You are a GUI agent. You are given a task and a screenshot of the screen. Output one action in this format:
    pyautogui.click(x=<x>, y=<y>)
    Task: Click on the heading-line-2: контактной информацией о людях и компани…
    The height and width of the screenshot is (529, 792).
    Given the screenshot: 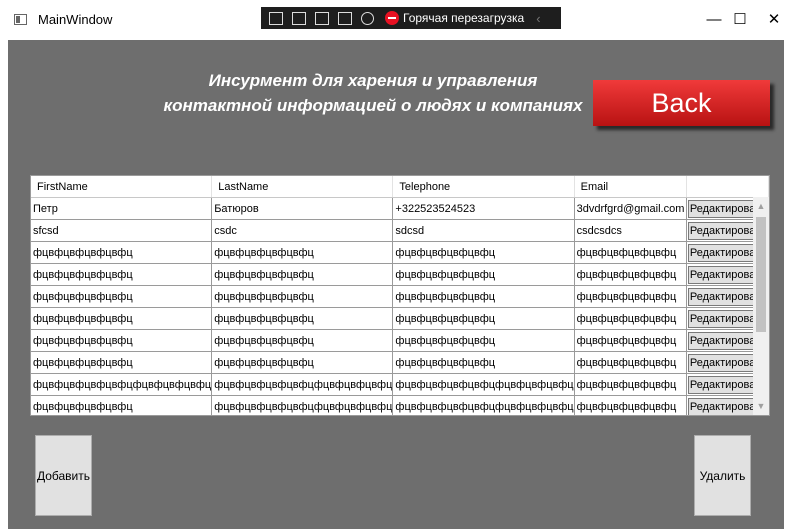 What is the action you would take?
    pyautogui.click(x=373, y=105)
    